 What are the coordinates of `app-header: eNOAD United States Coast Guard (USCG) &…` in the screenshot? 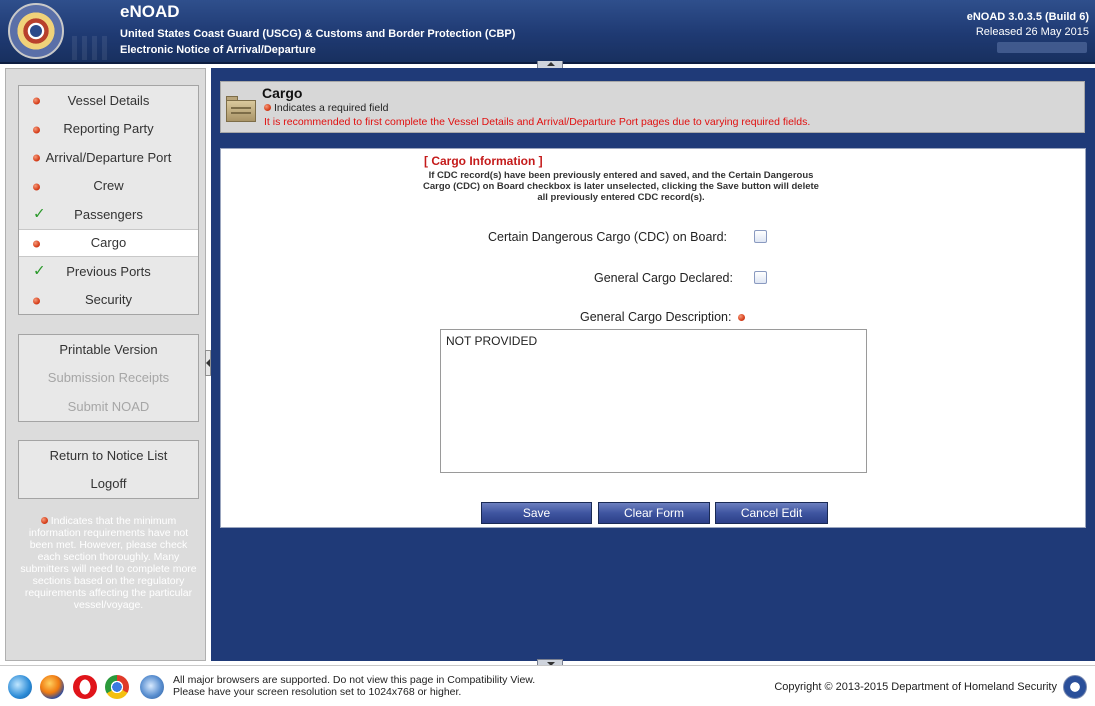 It's located at (547, 32).